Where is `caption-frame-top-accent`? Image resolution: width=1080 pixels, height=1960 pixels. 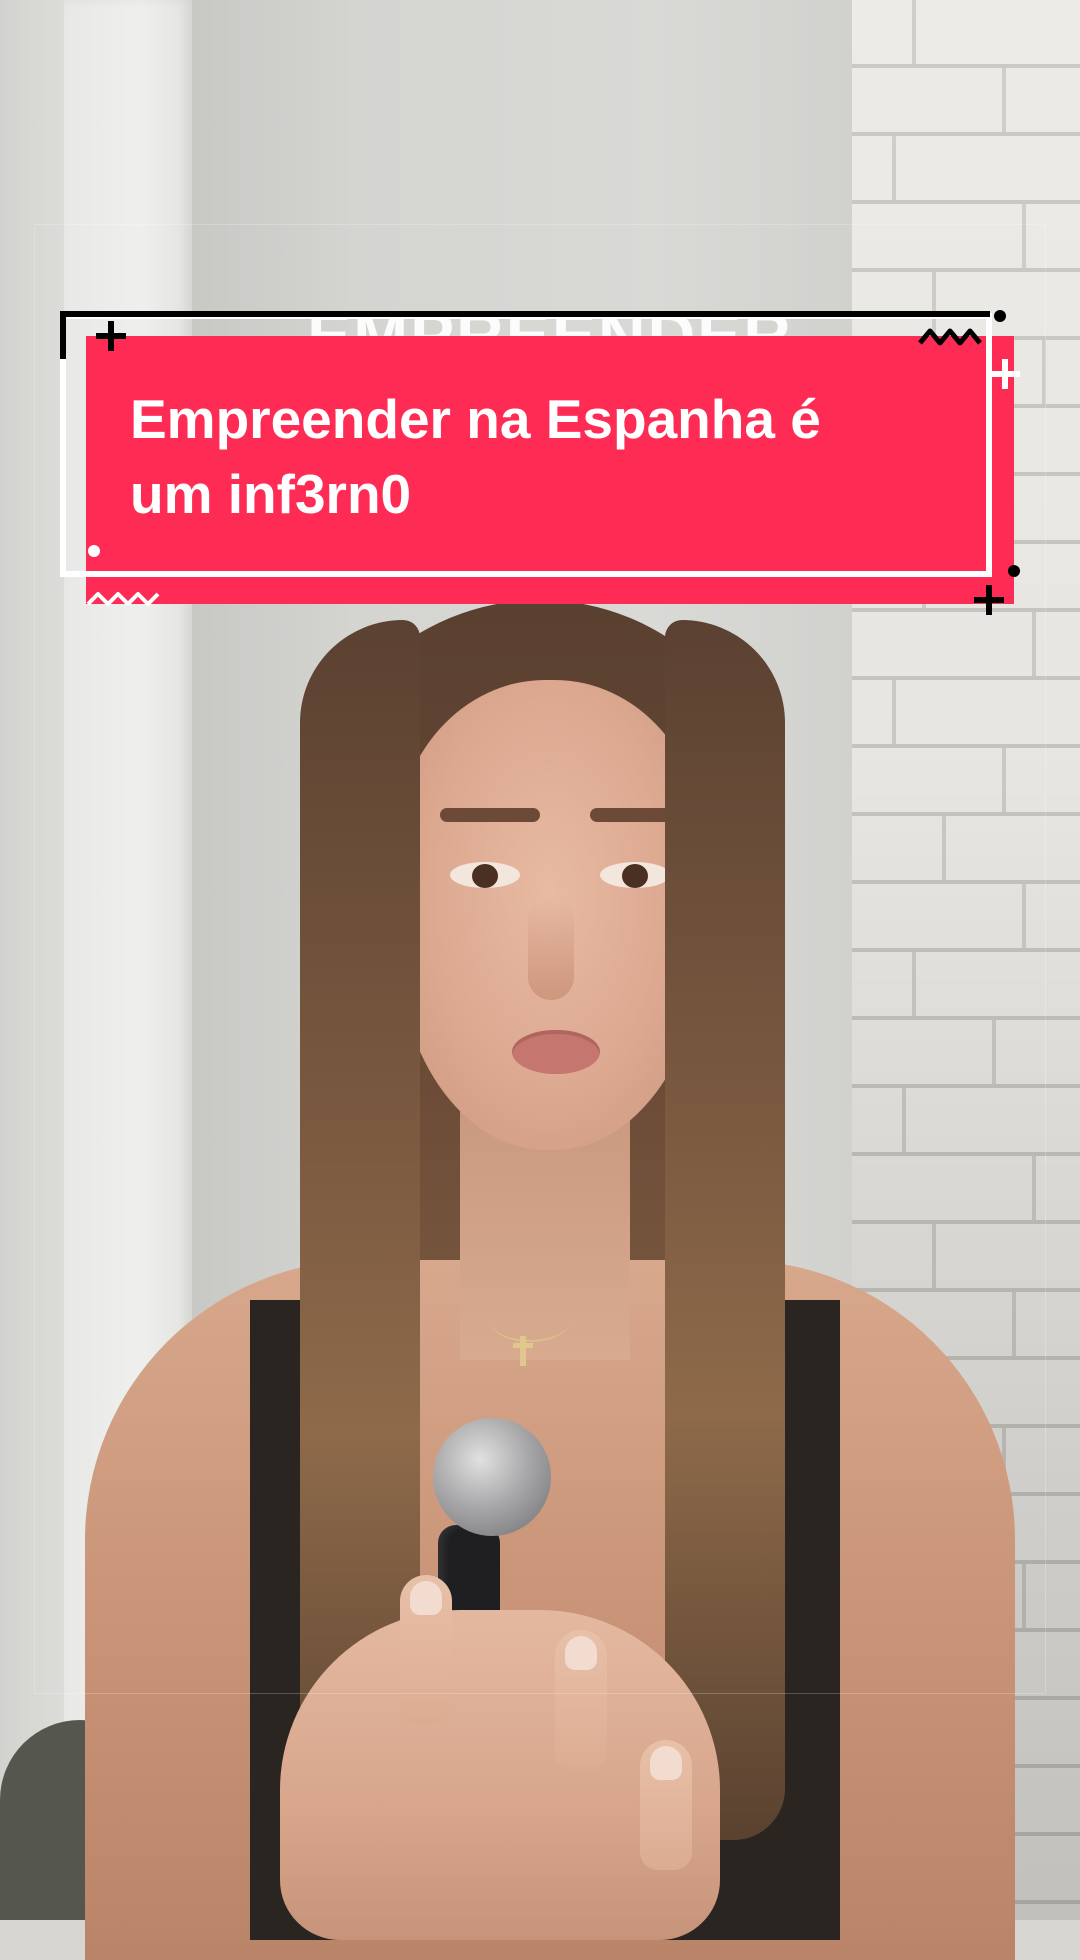 caption-frame-top-accent is located at coordinates (525, 314).